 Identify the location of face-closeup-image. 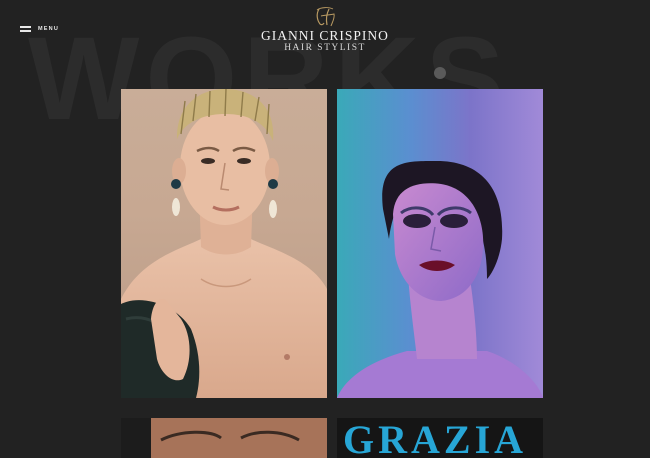
(224, 438).